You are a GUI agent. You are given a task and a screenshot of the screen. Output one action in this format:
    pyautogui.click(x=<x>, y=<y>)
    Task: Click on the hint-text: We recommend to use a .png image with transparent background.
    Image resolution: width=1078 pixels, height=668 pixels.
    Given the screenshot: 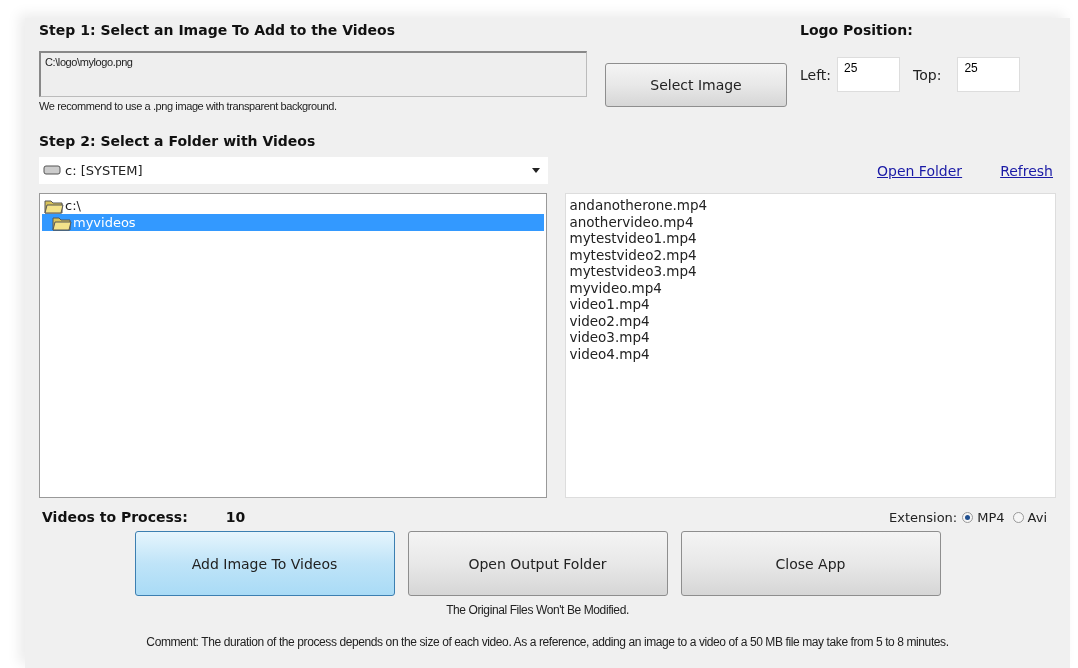 What is the action you would take?
    pyautogui.click(x=188, y=106)
    